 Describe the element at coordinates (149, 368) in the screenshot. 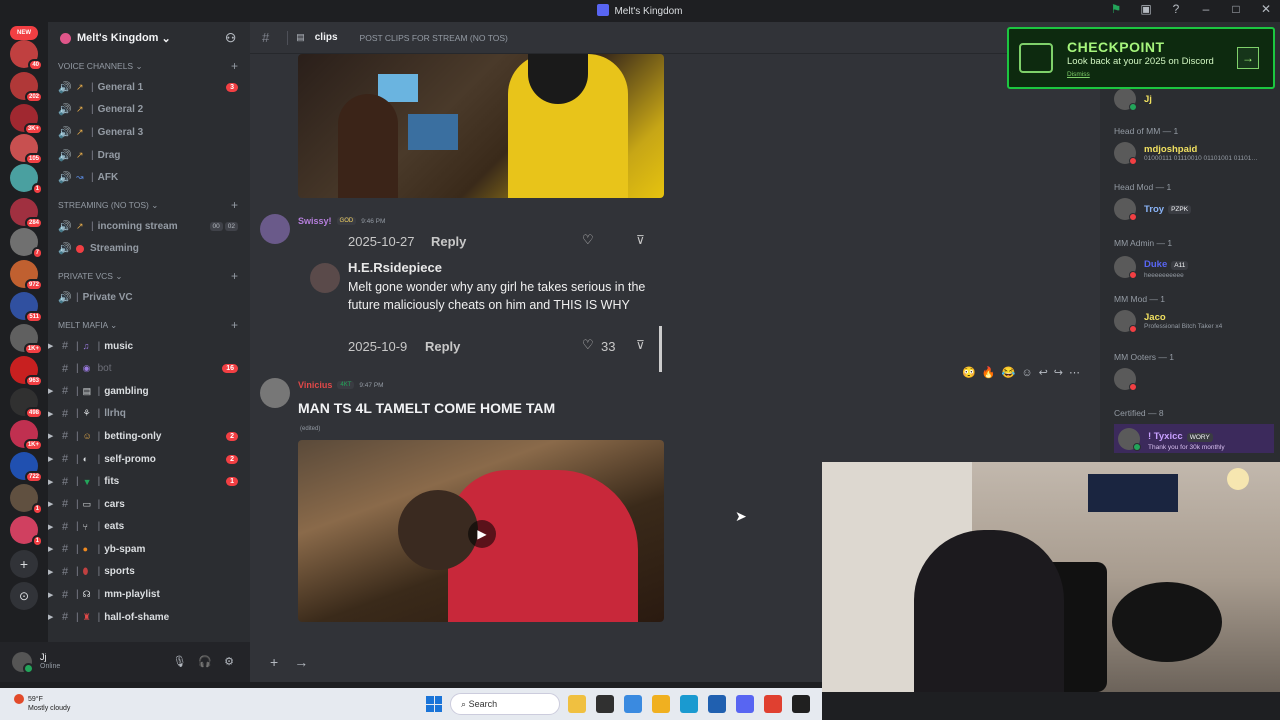

I see `text-channel: # | ◉ bot 16` at that location.